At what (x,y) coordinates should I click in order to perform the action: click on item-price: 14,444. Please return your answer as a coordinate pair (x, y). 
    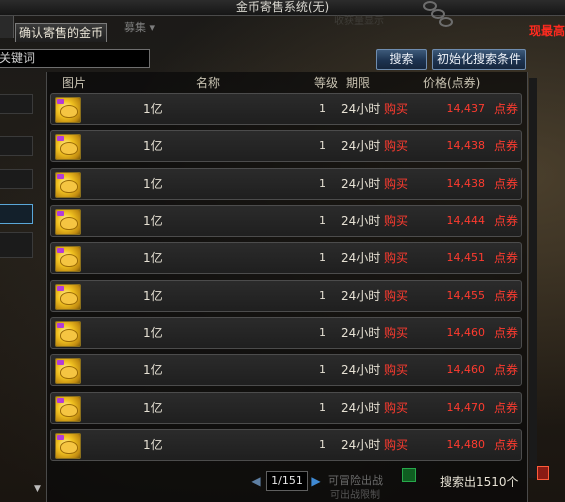
    Looking at the image, I should click on (466, 220).